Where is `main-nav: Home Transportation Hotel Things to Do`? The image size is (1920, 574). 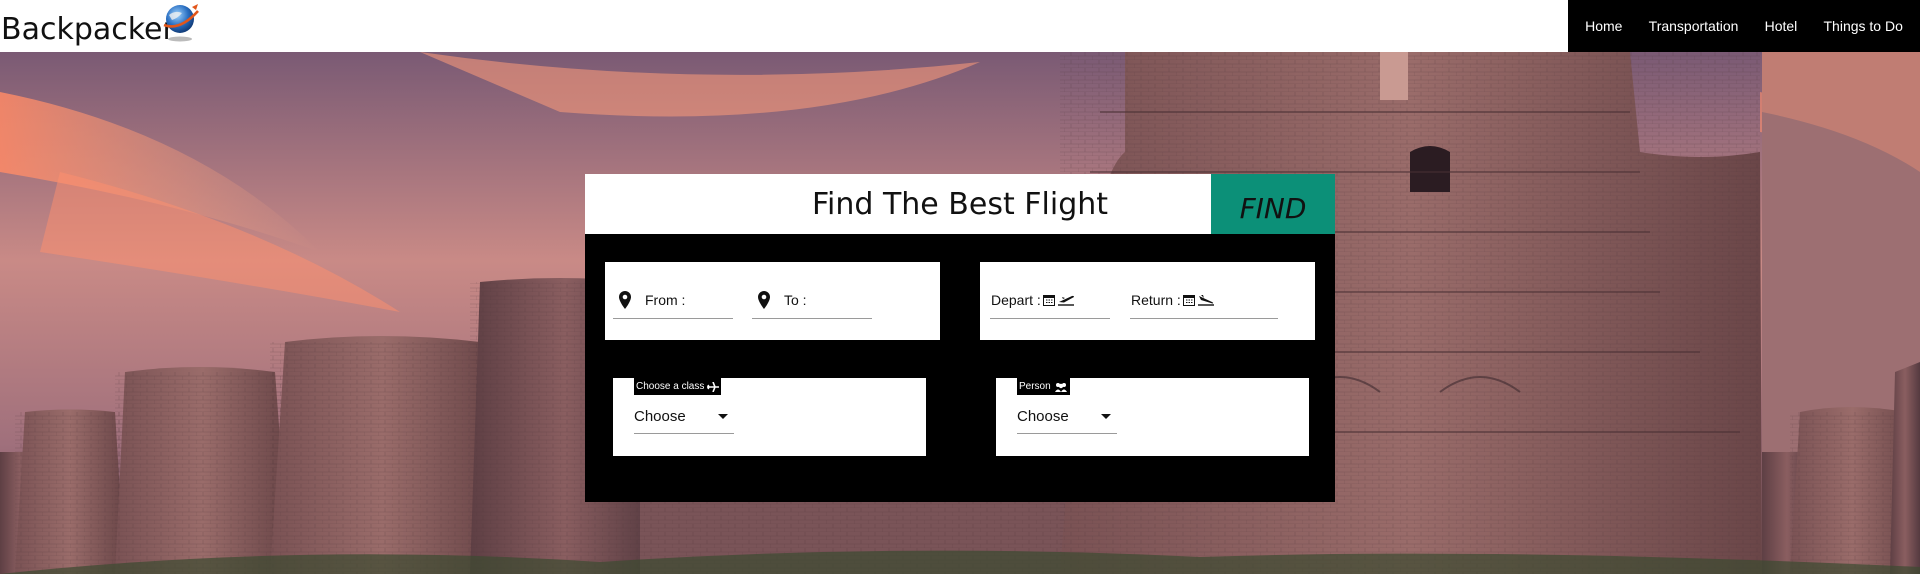 main-nav: Home Transportation Hotel Things to Do is located at coordinates (1744, 26).